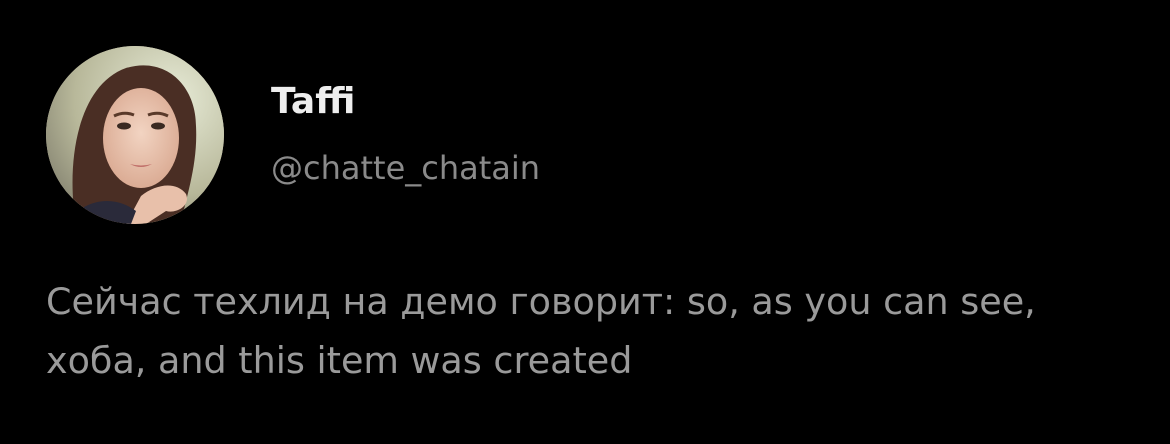  I want to click on author-handle: @chatte_chatain, so click(405, 168).